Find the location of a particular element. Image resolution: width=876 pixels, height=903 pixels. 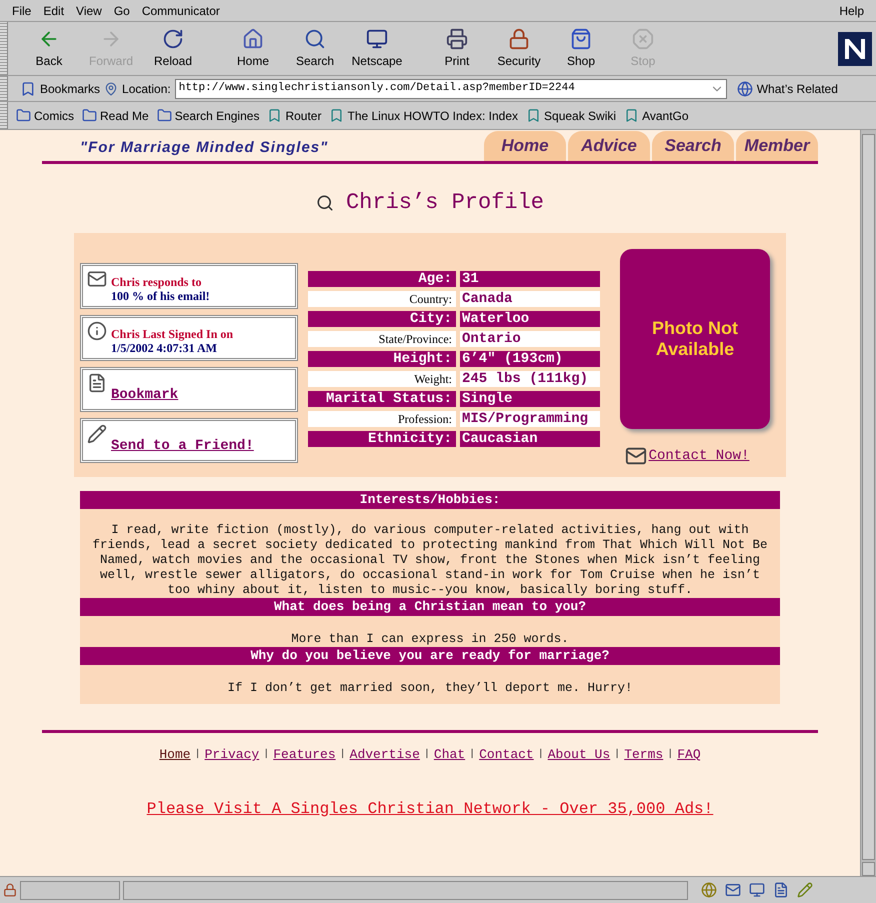

action-link: Send to a Friend! is located at coordinates (182, 446).